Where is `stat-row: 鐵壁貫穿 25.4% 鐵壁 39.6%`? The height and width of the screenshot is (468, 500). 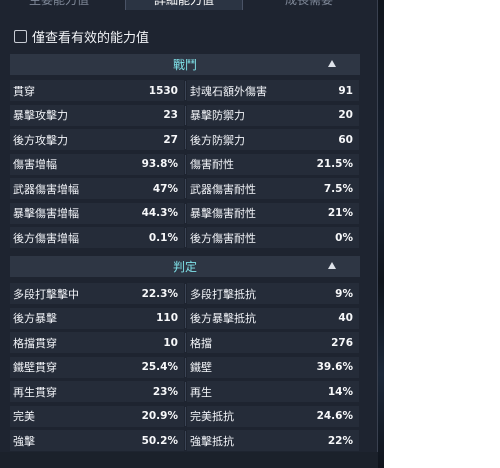
stat-row: 鐵壁貫穿 25.4% 鐵壁 39.6% is located at coordinates (185, 367).